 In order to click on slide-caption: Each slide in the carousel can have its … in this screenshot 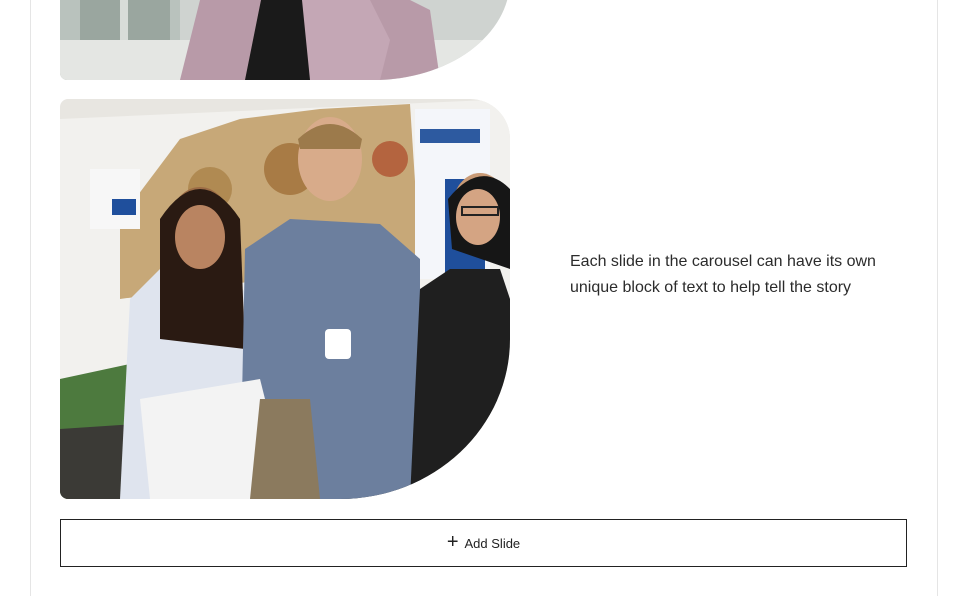, I will do `click(740, 275)`.